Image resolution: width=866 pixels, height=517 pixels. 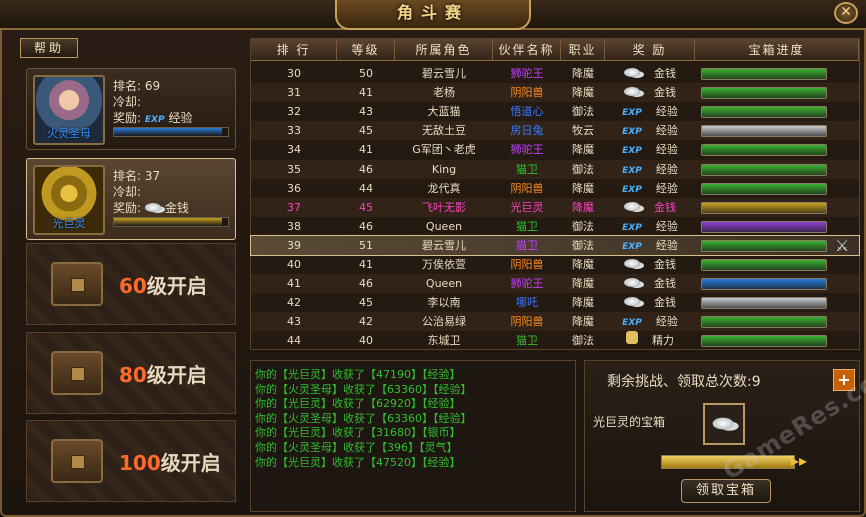 I want to click on lock-chest-icon, so click(x=77, y=373).